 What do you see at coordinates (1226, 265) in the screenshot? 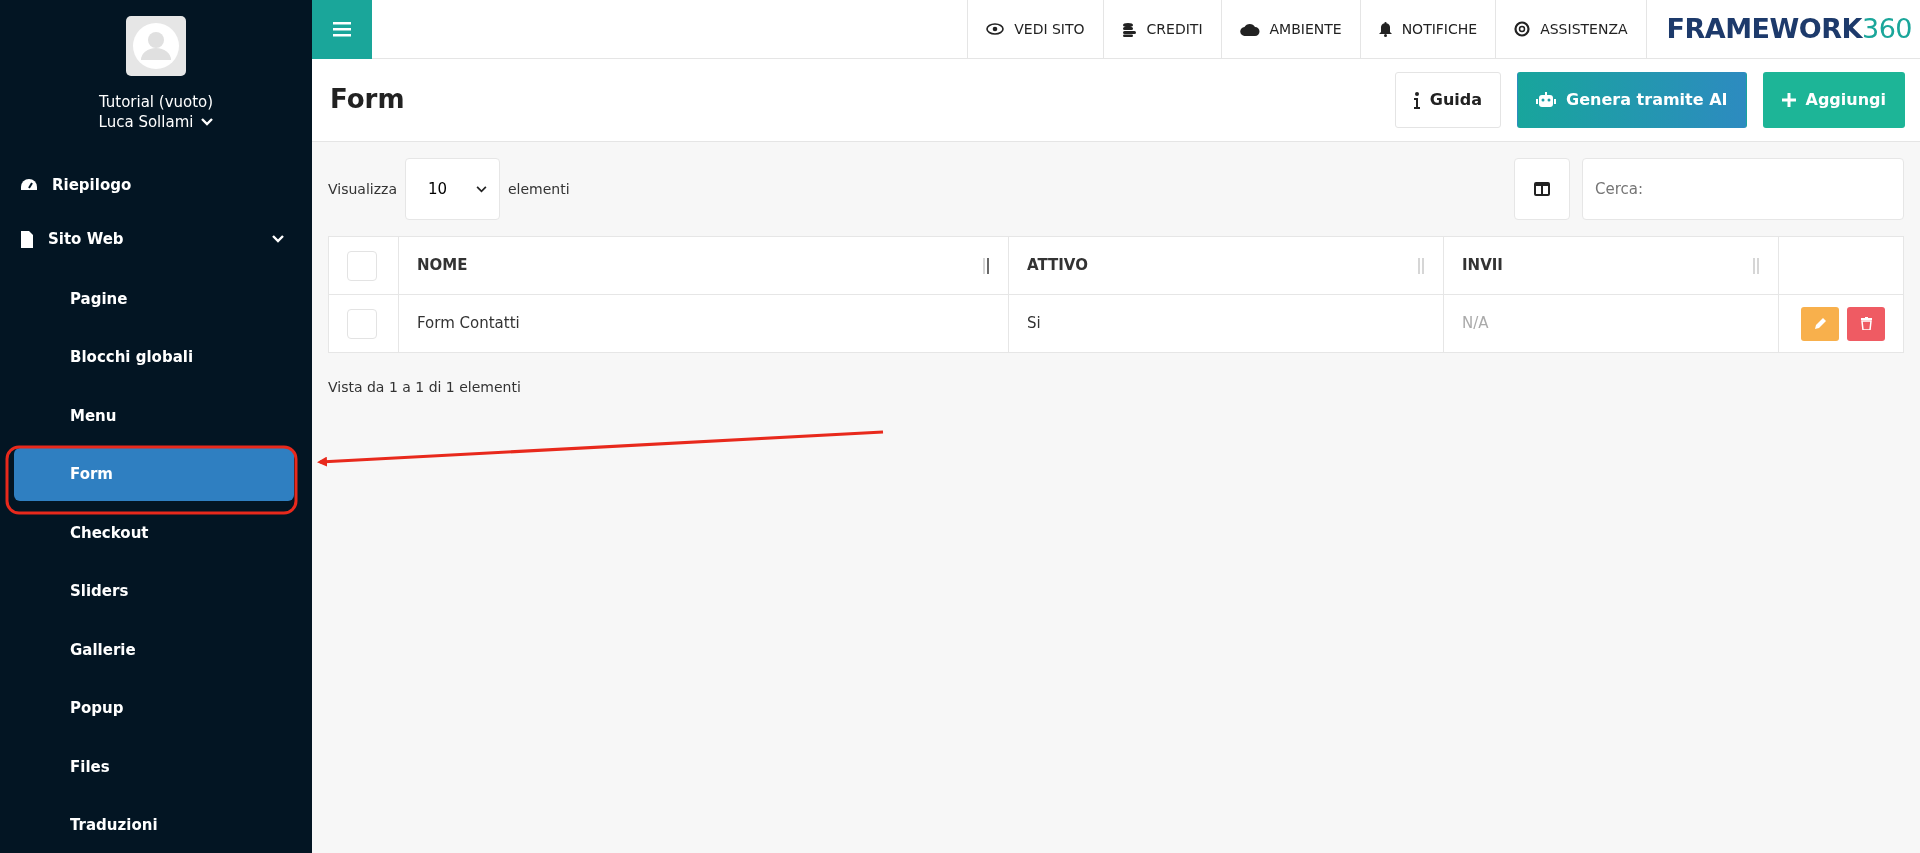
I see `column-header: ATTIVO` at bounding box center [1226, 265].